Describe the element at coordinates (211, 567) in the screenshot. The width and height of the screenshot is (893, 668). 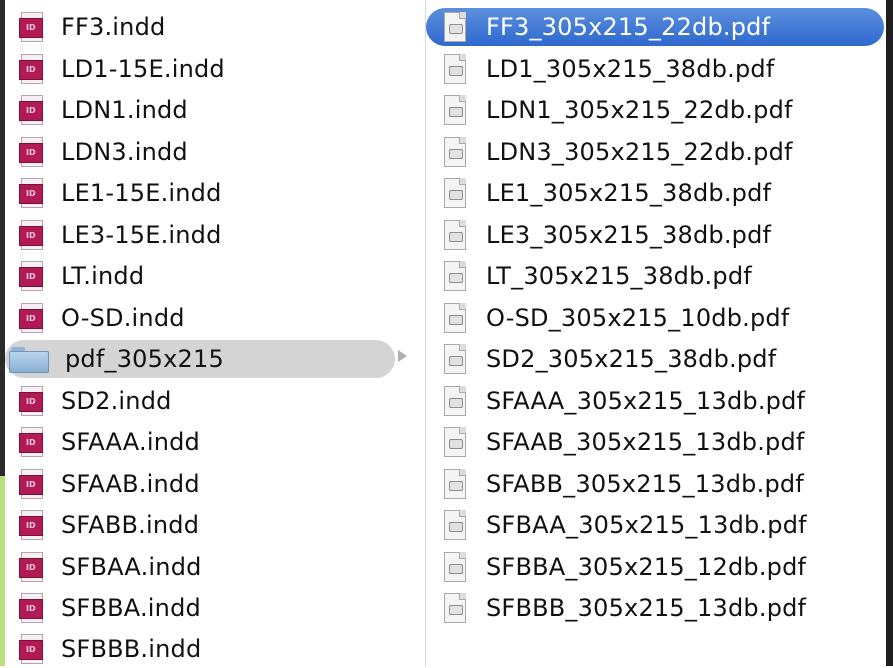
I see `file-row: SFBAA.indd` at that location.